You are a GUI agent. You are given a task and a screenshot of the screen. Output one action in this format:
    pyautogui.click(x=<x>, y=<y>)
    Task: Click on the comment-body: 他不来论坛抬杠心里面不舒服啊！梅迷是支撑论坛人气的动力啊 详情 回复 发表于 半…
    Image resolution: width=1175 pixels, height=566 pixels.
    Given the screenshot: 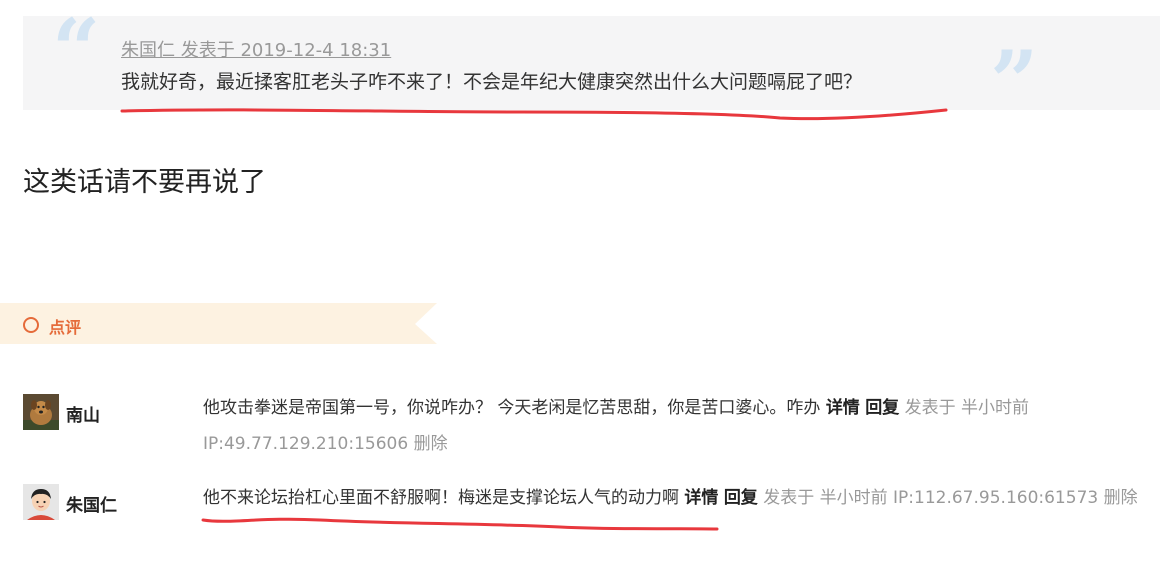 What is the action you would take?
    pyautogui.click(x=683, y=498)
    